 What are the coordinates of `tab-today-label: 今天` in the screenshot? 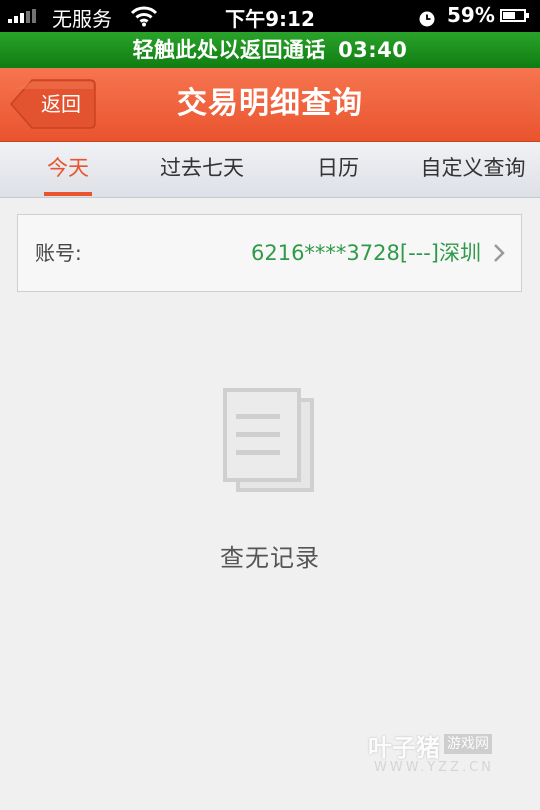 It's located at (68, 168).